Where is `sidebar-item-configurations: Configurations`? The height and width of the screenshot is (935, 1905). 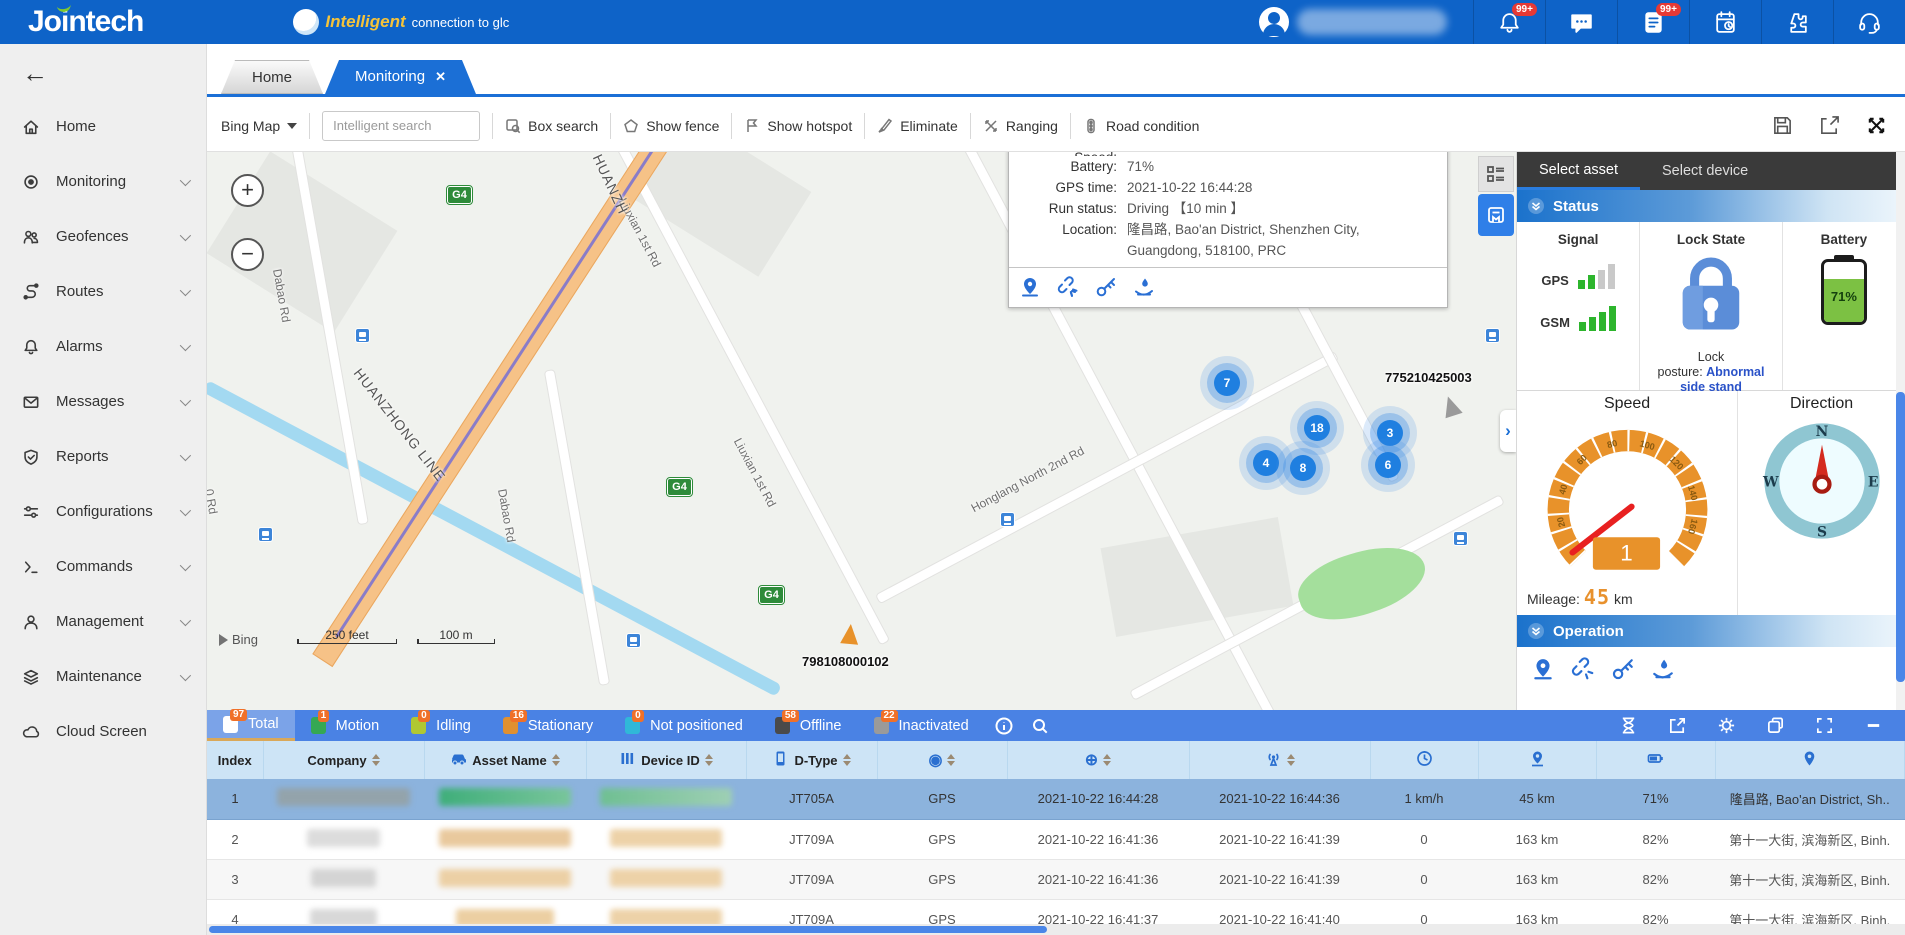
sidebar-item-configurations: Configurations is located at coordinates (103, 511).